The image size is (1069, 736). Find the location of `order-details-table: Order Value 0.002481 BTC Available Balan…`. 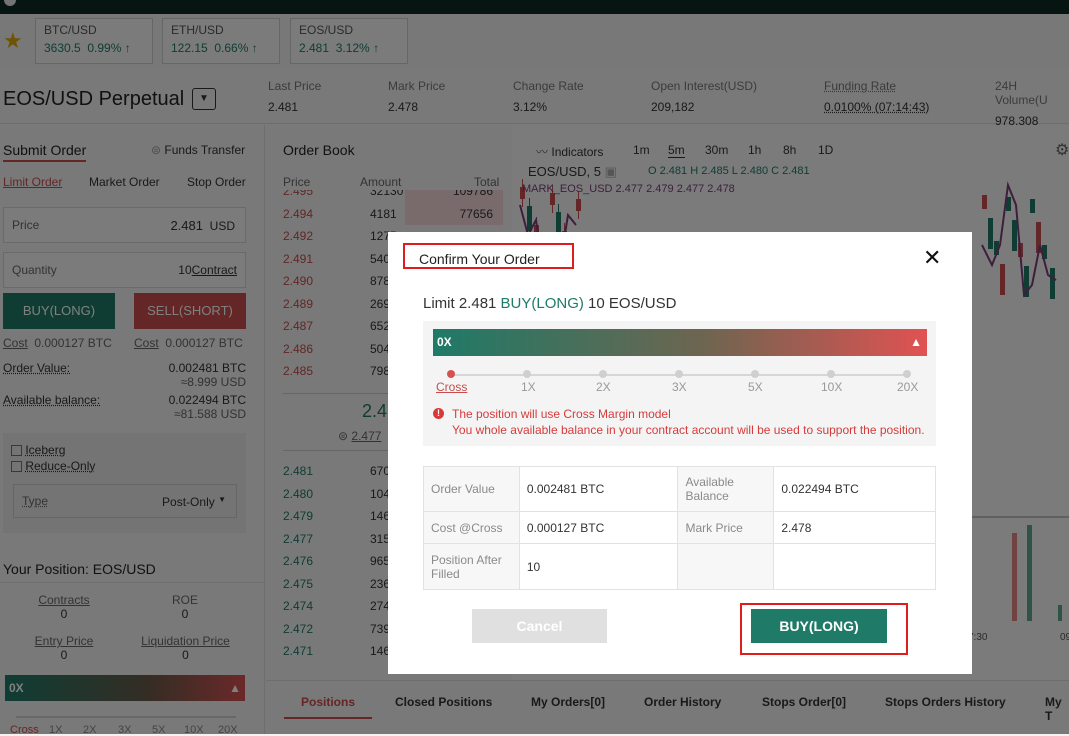

order-details-table: Order Value 0.002481 BTC Available Balan… is located at coordinates (679, 528).